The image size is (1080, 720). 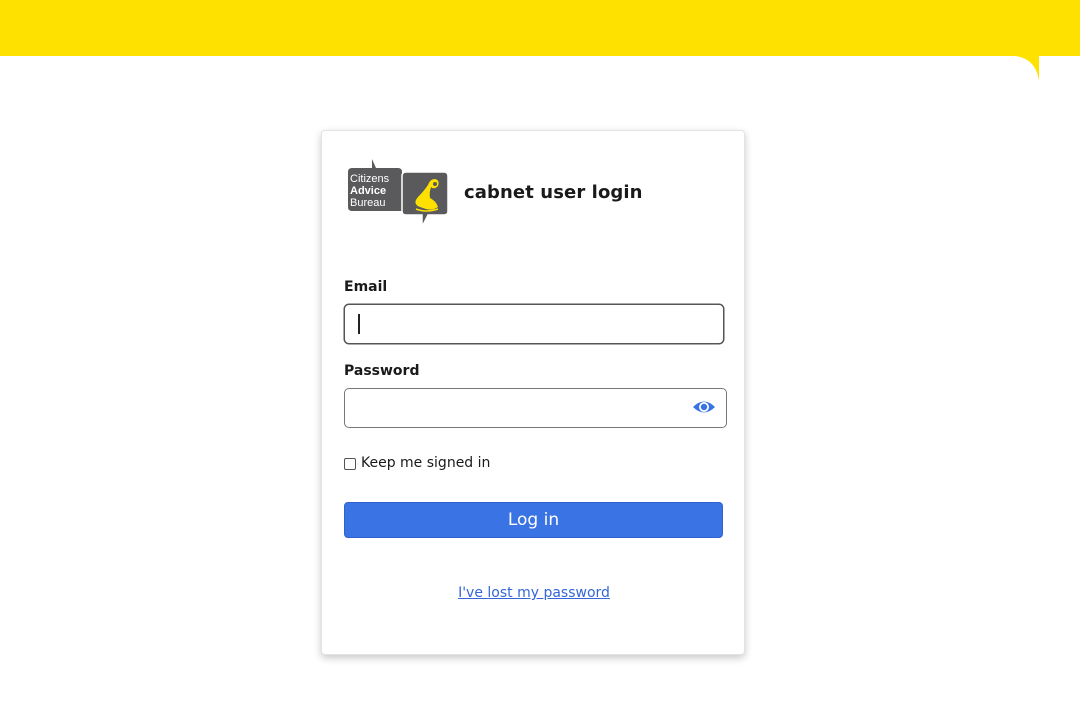 What do you see at coordinates (426, 463) in the screenshot?
I see `keep-signed-in-label: Keep me signed in` at bounding box center [426, 463].